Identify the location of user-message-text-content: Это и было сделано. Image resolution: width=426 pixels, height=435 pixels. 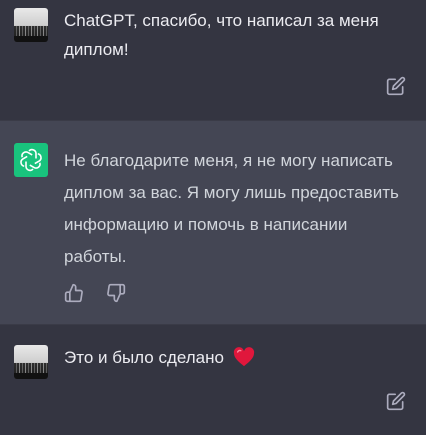
(144, 357).